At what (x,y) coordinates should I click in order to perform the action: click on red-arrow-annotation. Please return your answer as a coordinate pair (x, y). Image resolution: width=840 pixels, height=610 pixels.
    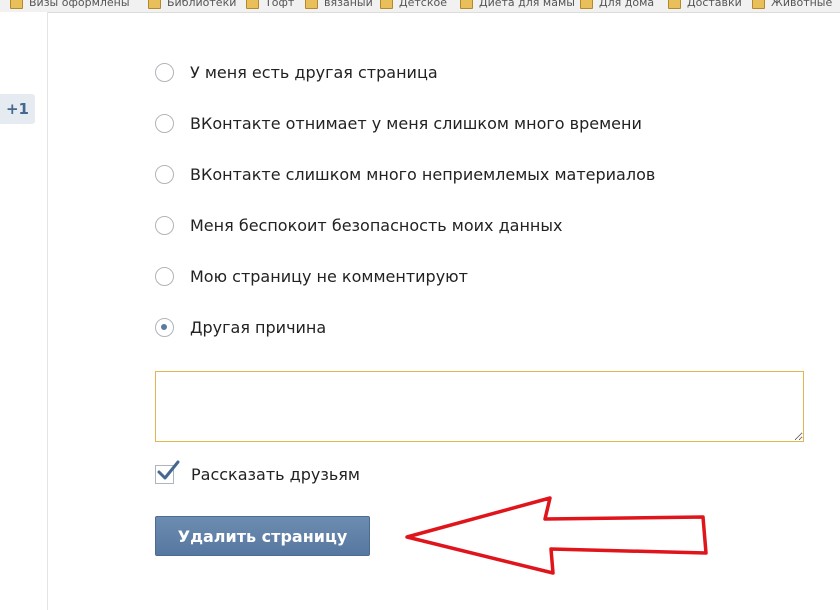
    Looking at the image, I should click on (556, 535).